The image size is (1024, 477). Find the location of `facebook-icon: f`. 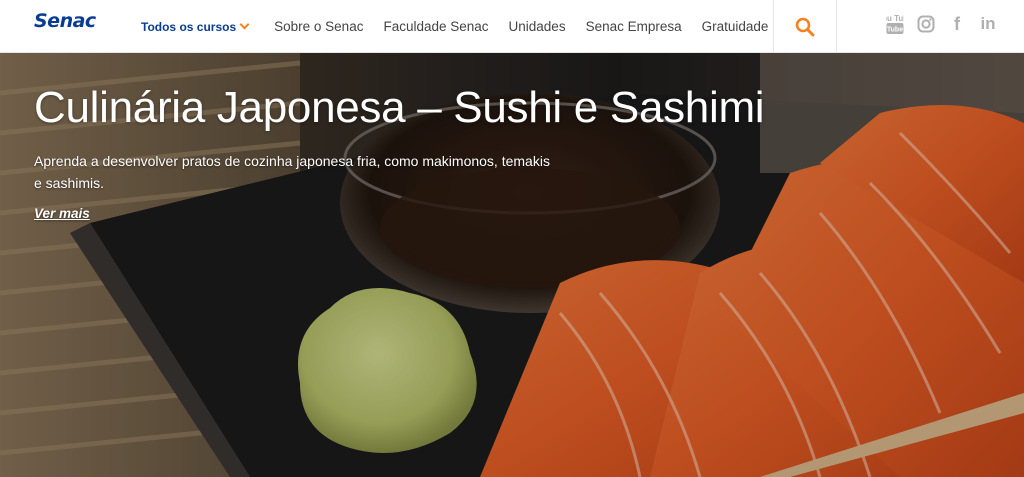

facebook-icon: f is located at coordinates (957, 23).